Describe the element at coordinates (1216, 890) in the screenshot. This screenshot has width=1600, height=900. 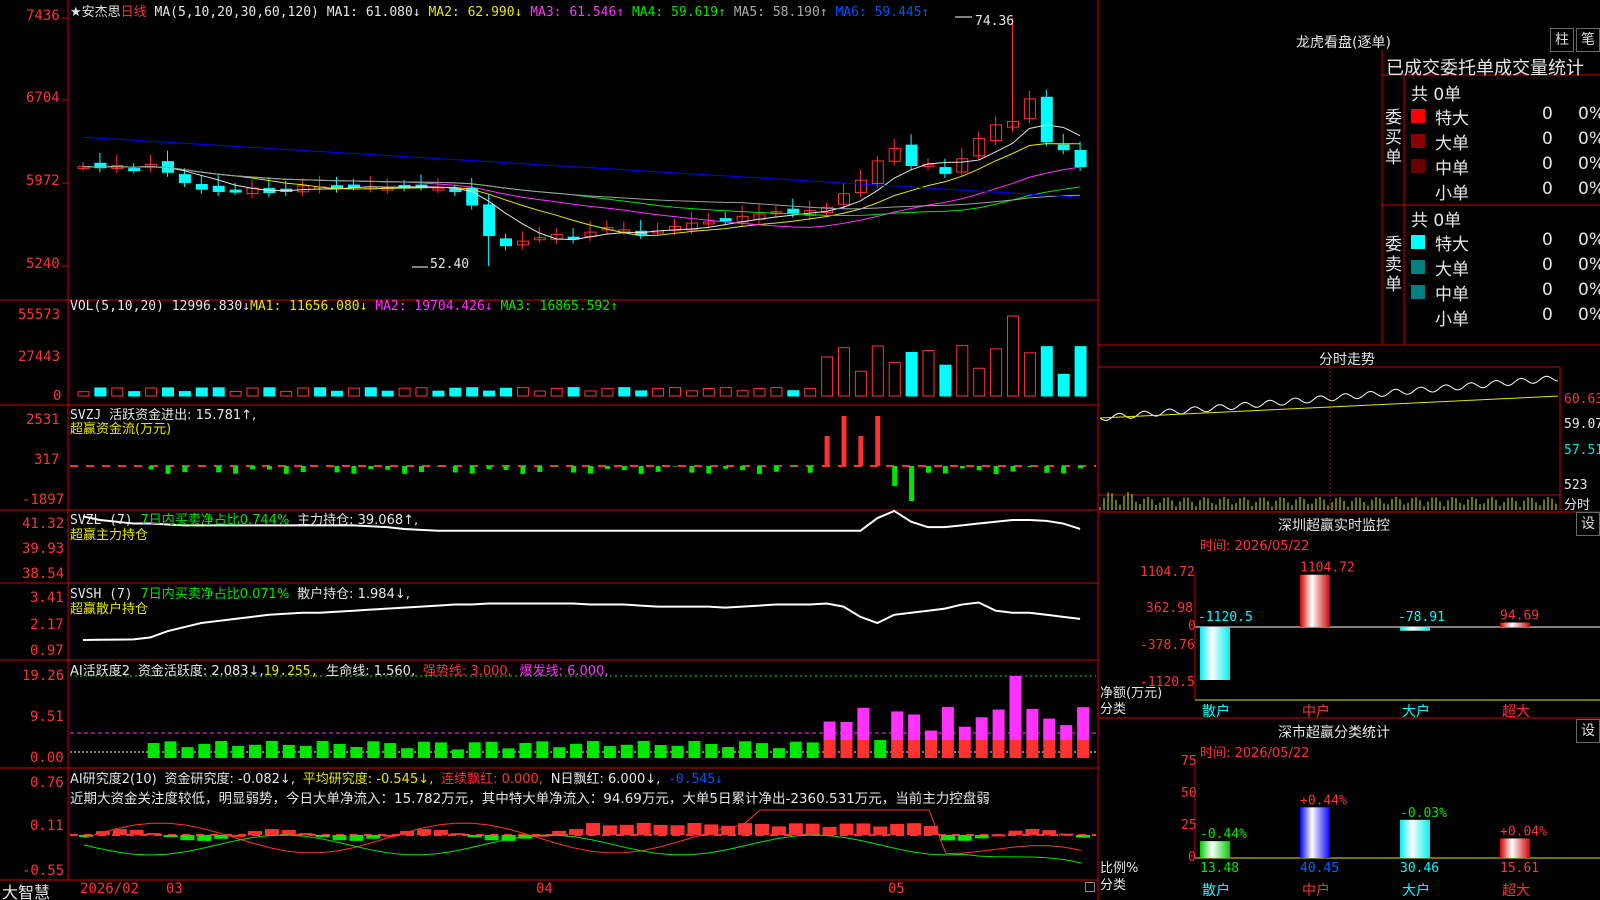
I see `class-category-label: 散户` at that location.